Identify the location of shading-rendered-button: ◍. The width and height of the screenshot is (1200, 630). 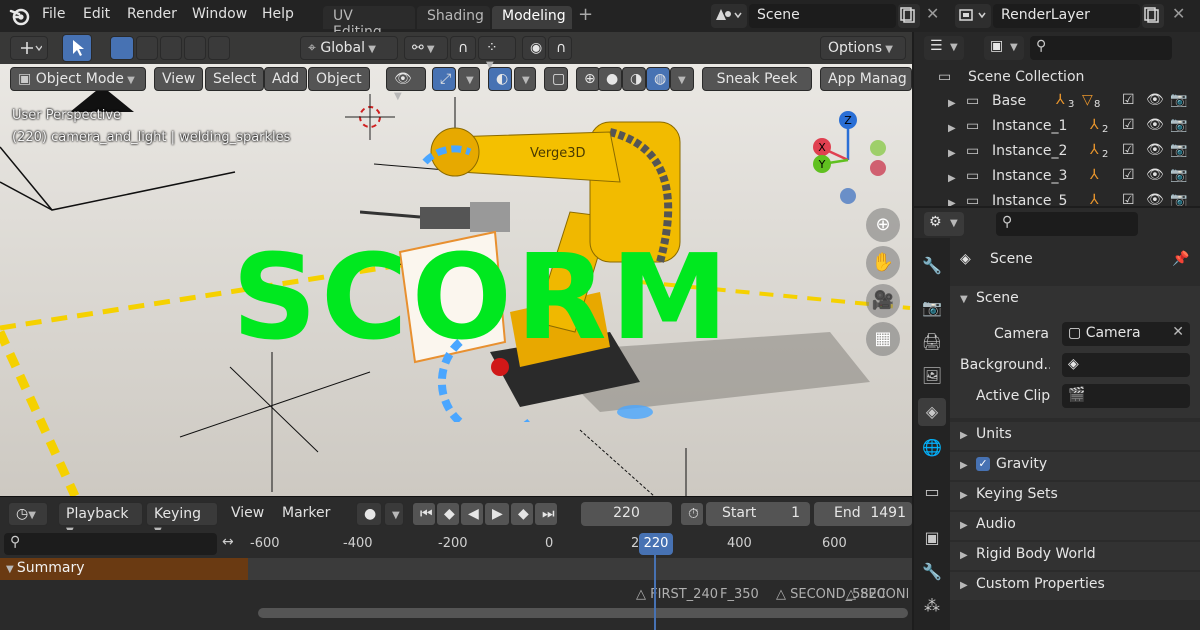
(658, 79).